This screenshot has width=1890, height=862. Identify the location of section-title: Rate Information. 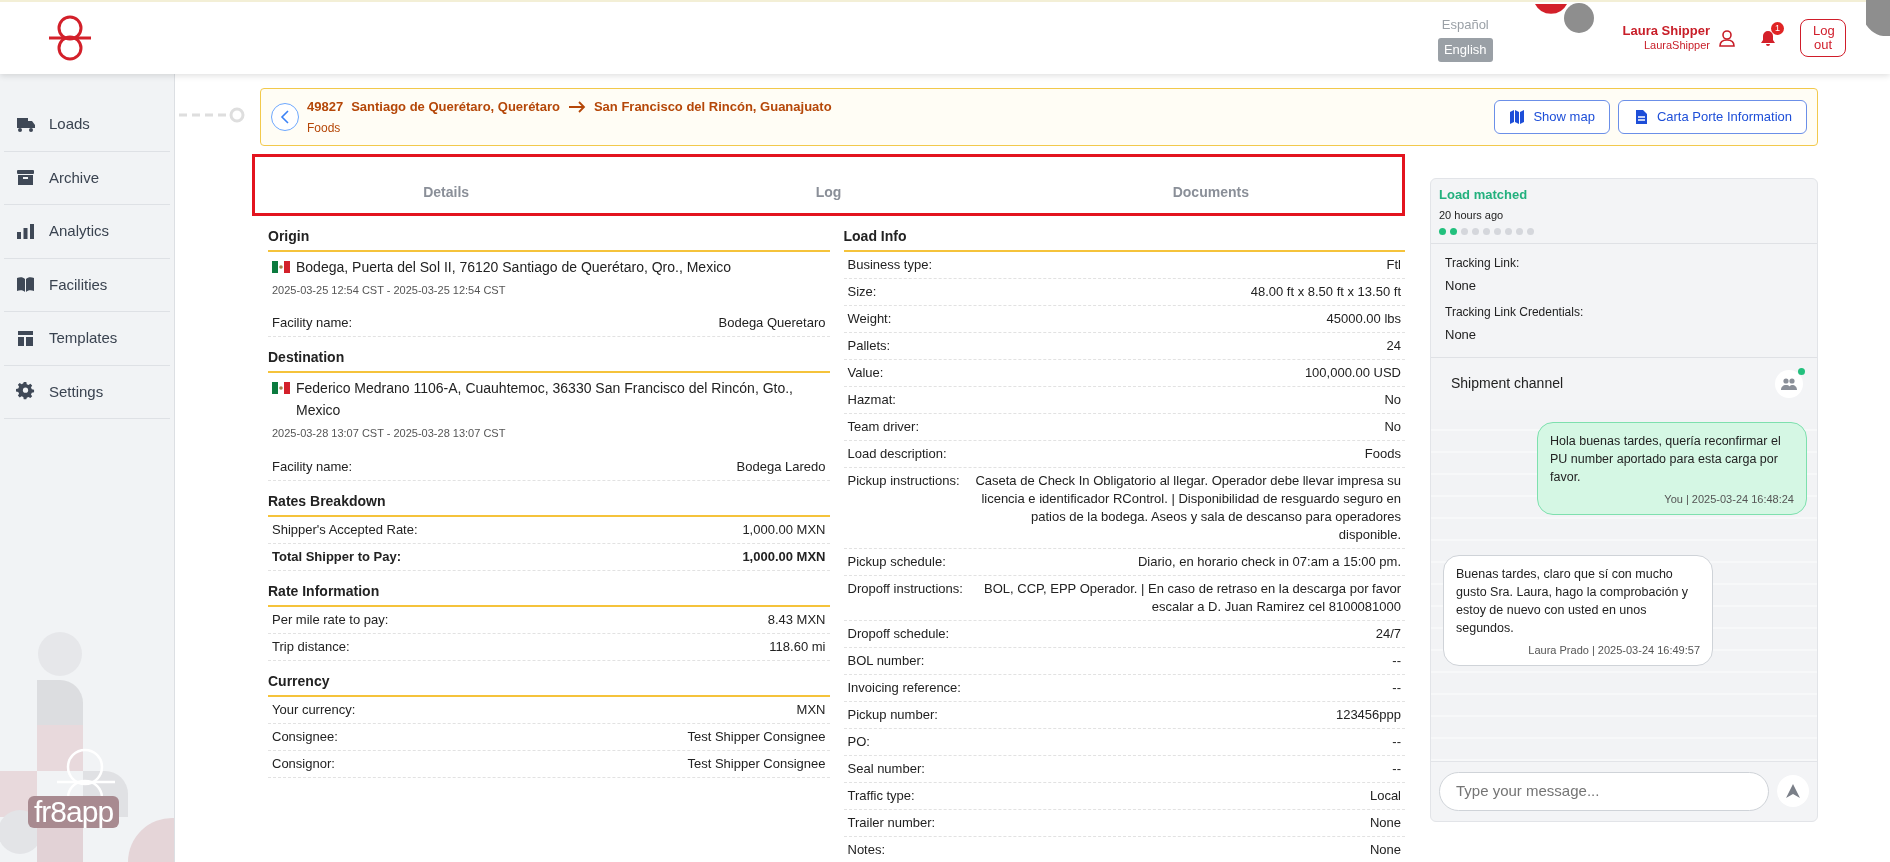
(549, 590).